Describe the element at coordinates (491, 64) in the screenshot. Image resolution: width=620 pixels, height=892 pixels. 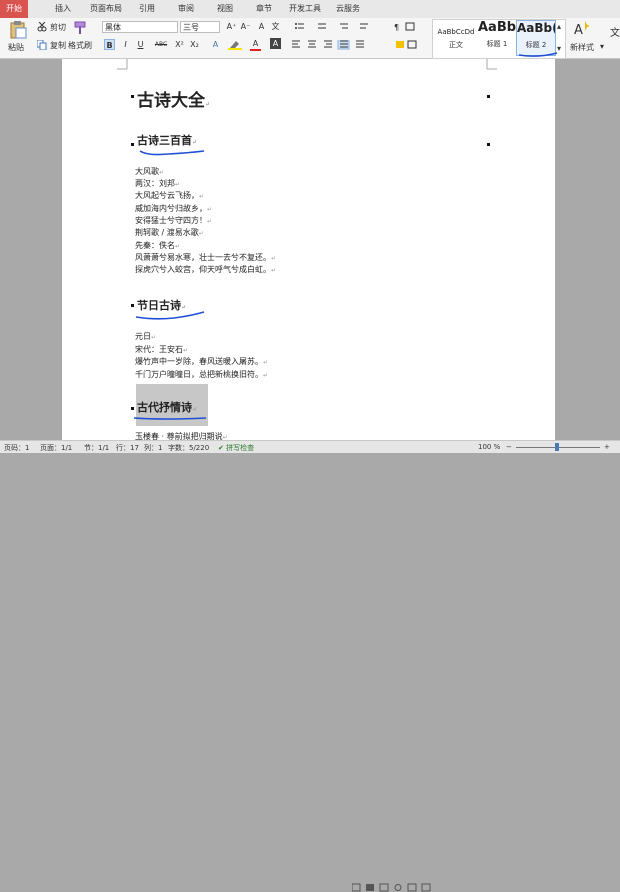
I see `corner-mark-right` at that location.